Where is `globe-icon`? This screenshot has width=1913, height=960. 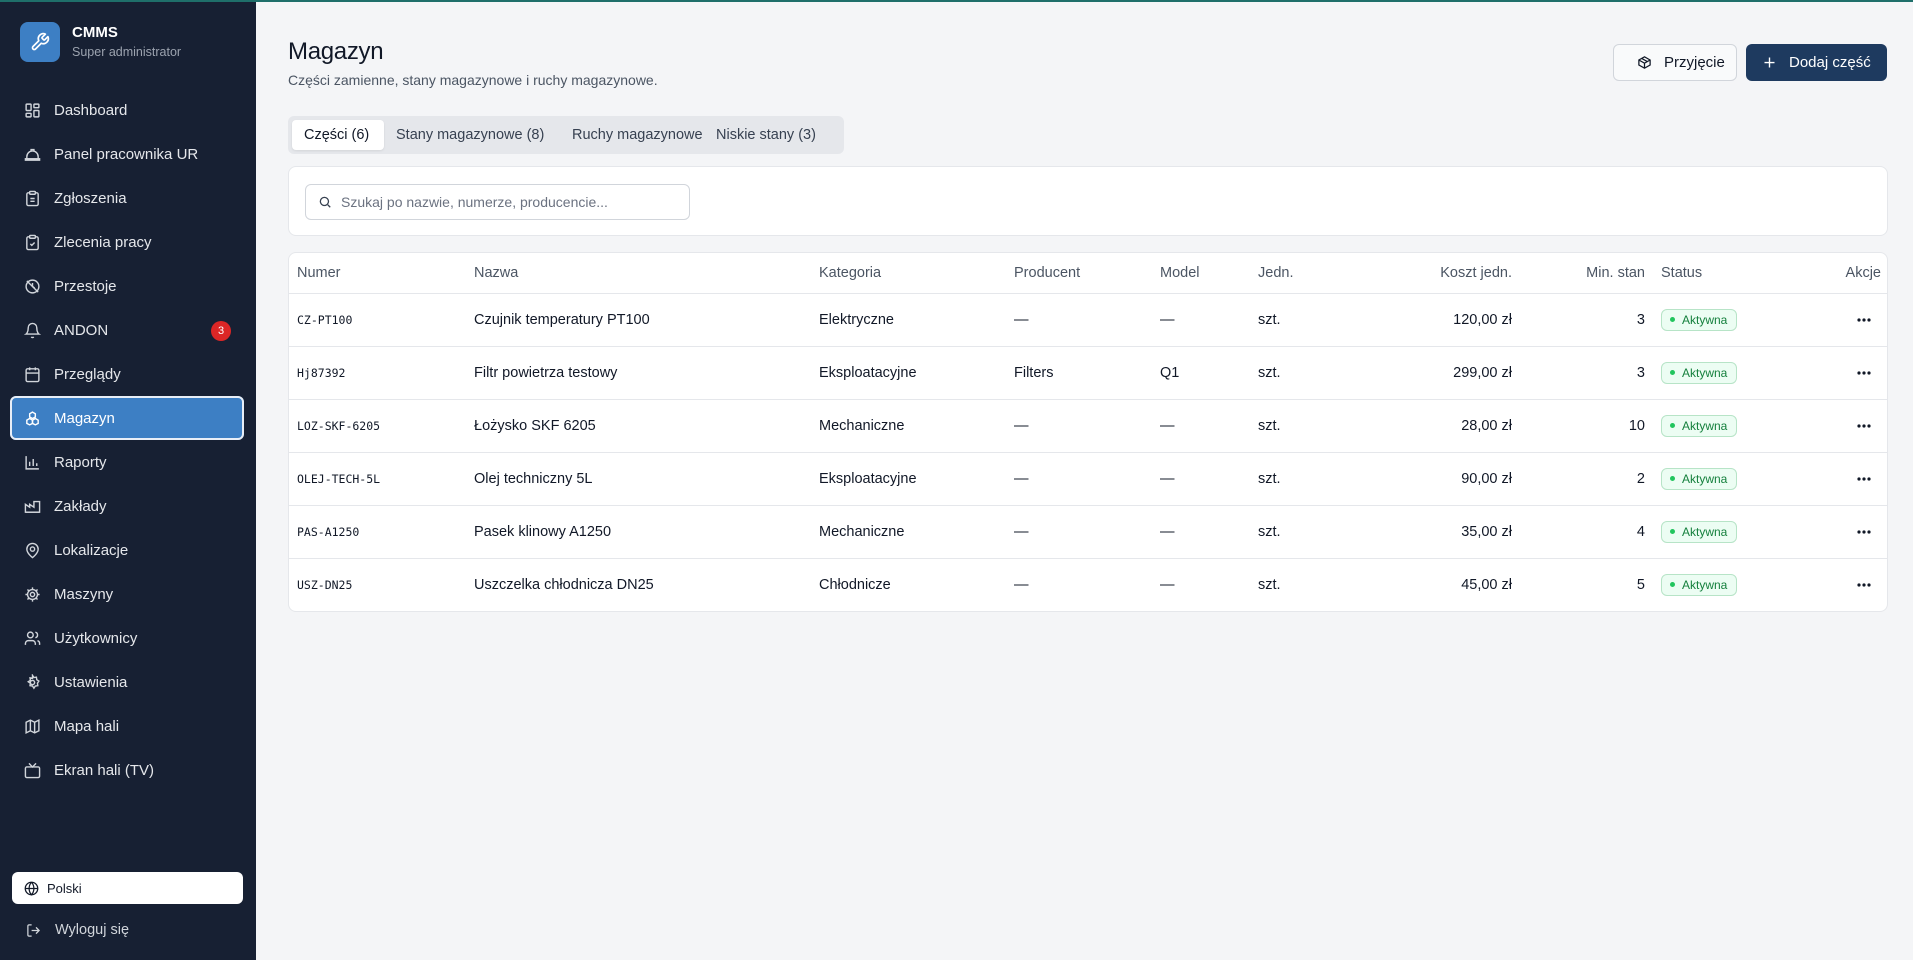
globe-icon is located at coordinates (31, 888).